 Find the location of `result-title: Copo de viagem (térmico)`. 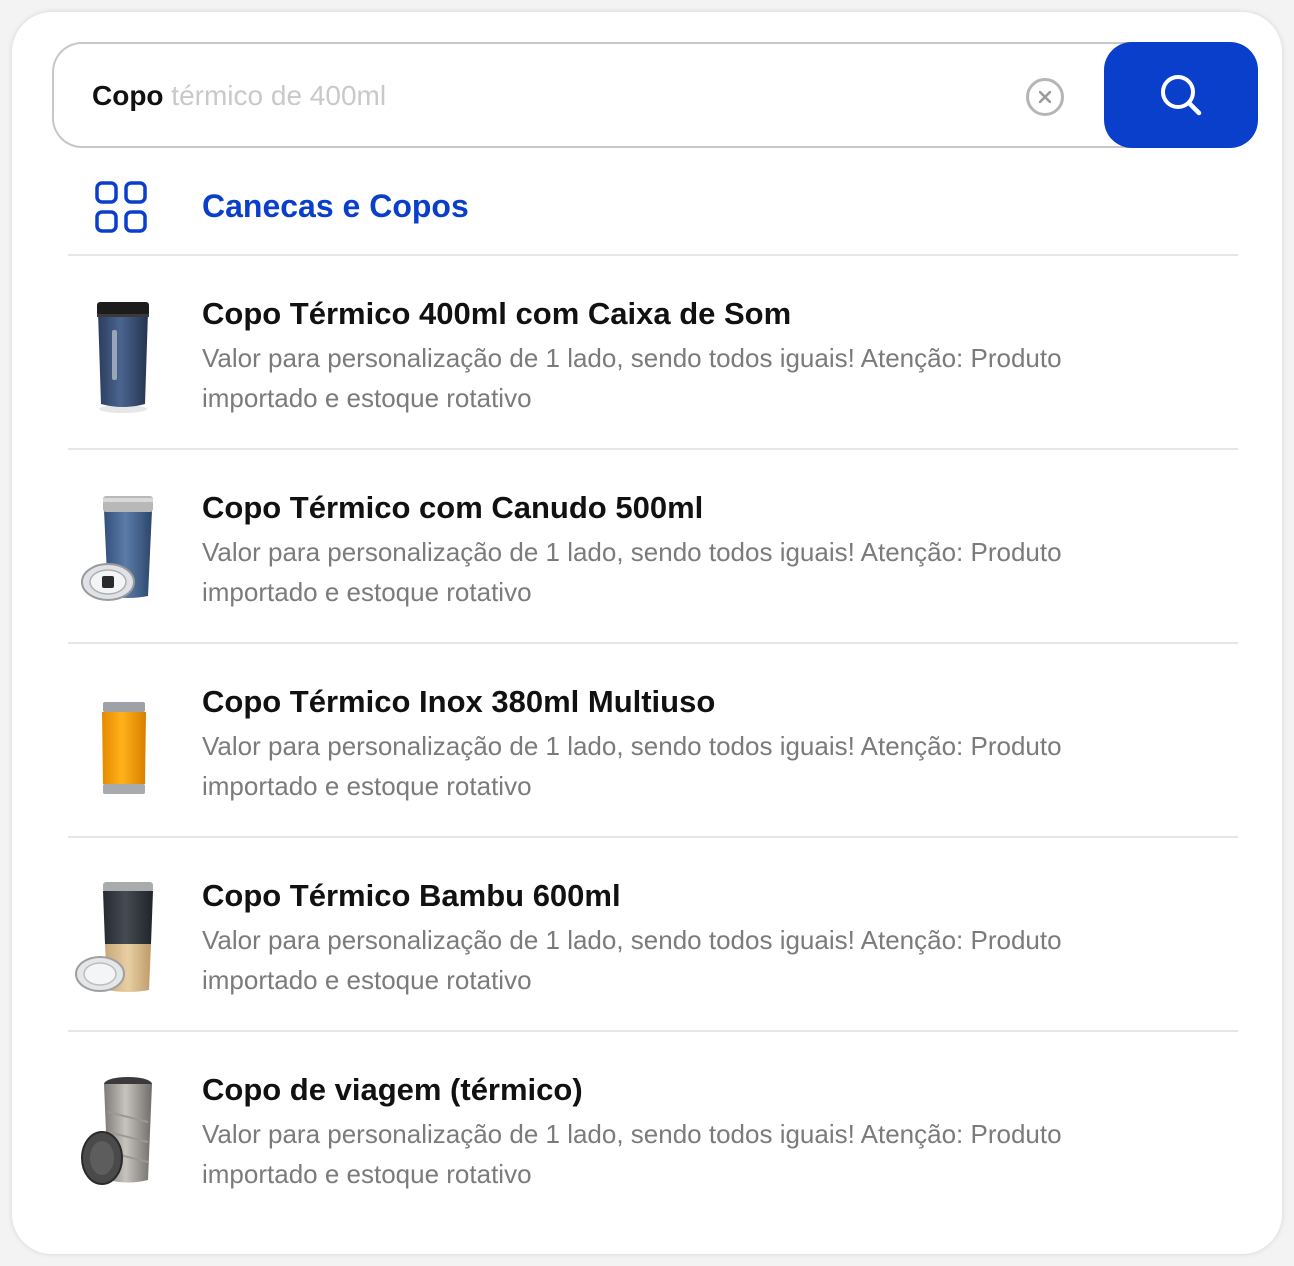

result-title: Copo de viagem (térmico) is located at coordinates (392, 1089).